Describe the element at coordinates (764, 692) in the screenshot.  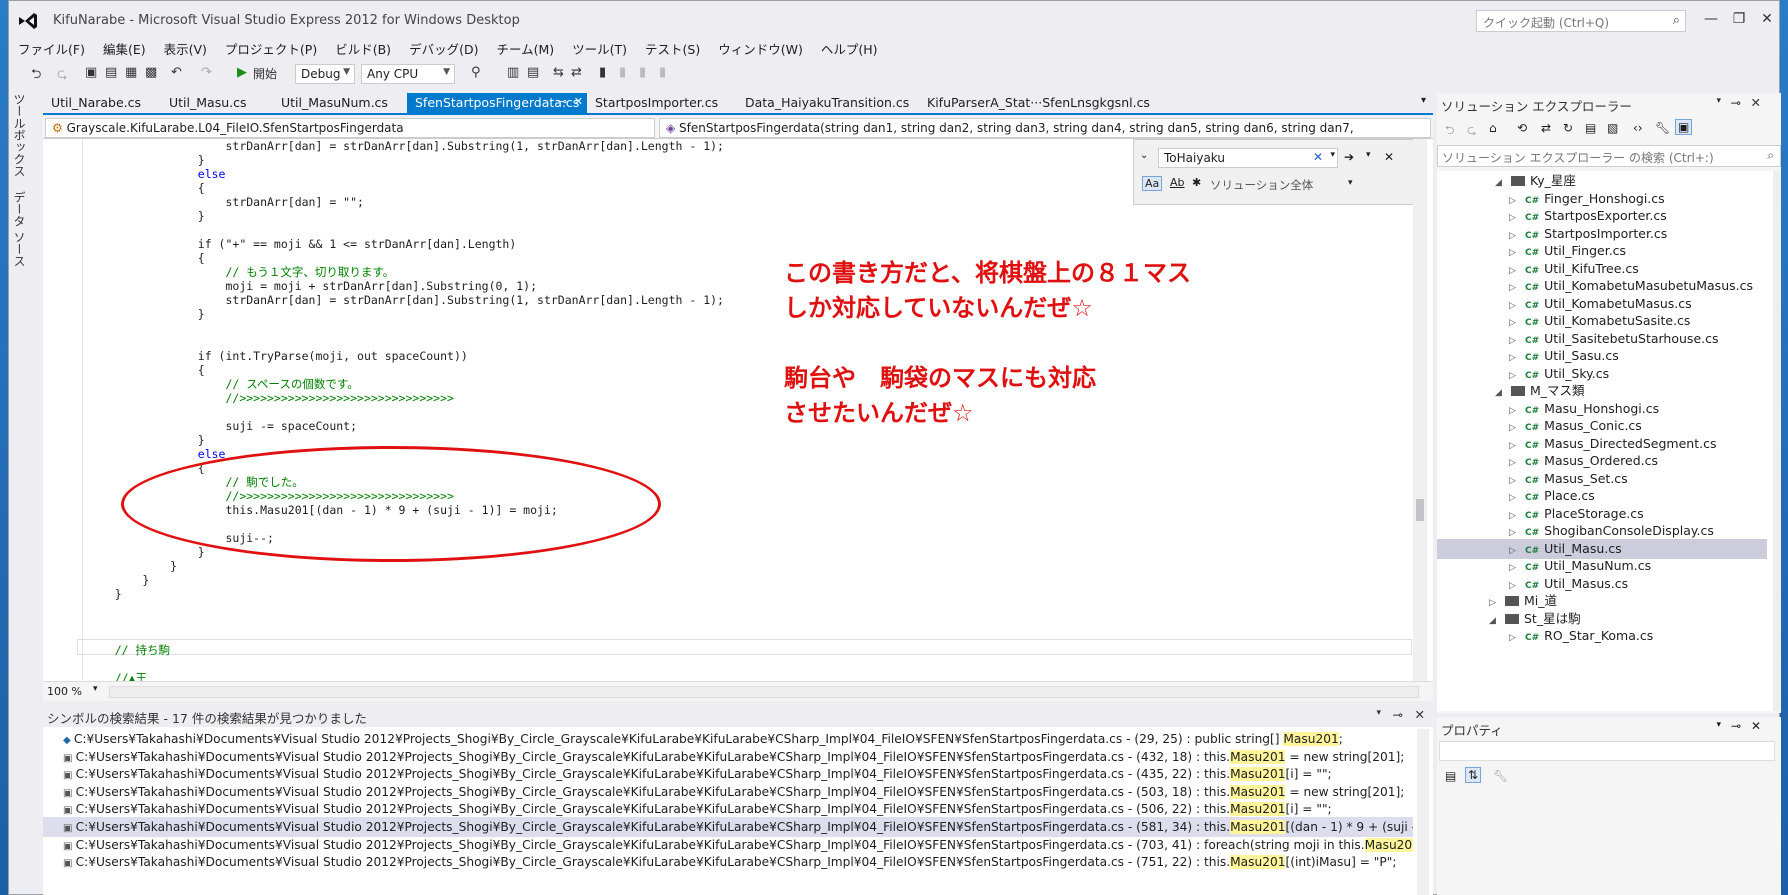
I see `horizontal-scrollbar` at that location.